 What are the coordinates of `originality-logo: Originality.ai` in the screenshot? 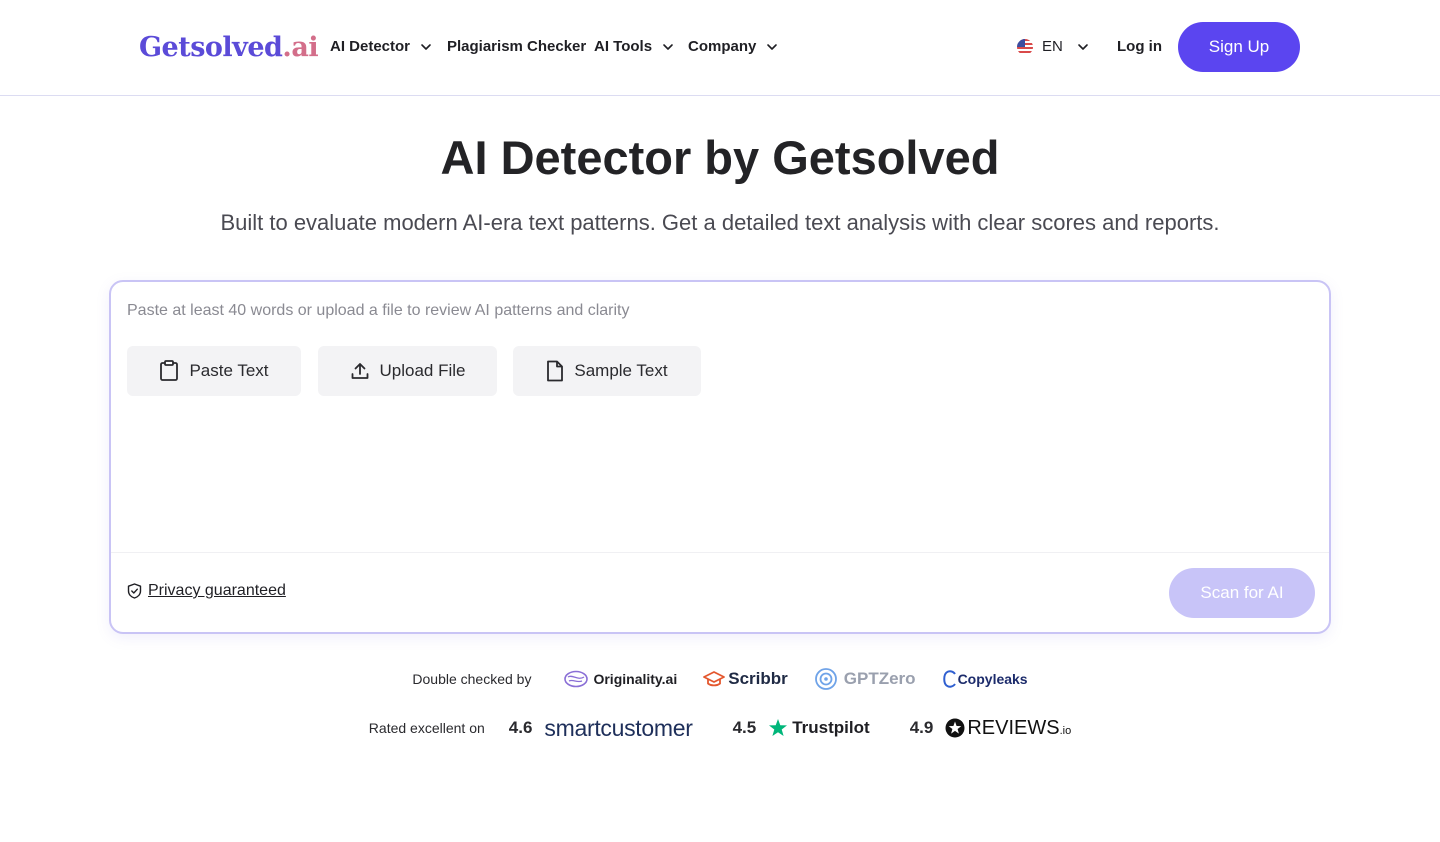 It's located at (620, 679).